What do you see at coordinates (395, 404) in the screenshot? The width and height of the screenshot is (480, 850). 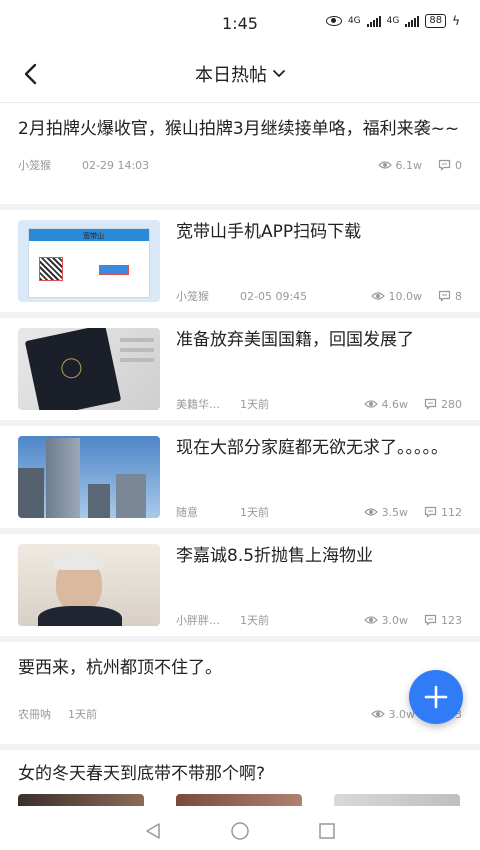 I see `views-count: 4.6w` at bounding box center [395, 404].